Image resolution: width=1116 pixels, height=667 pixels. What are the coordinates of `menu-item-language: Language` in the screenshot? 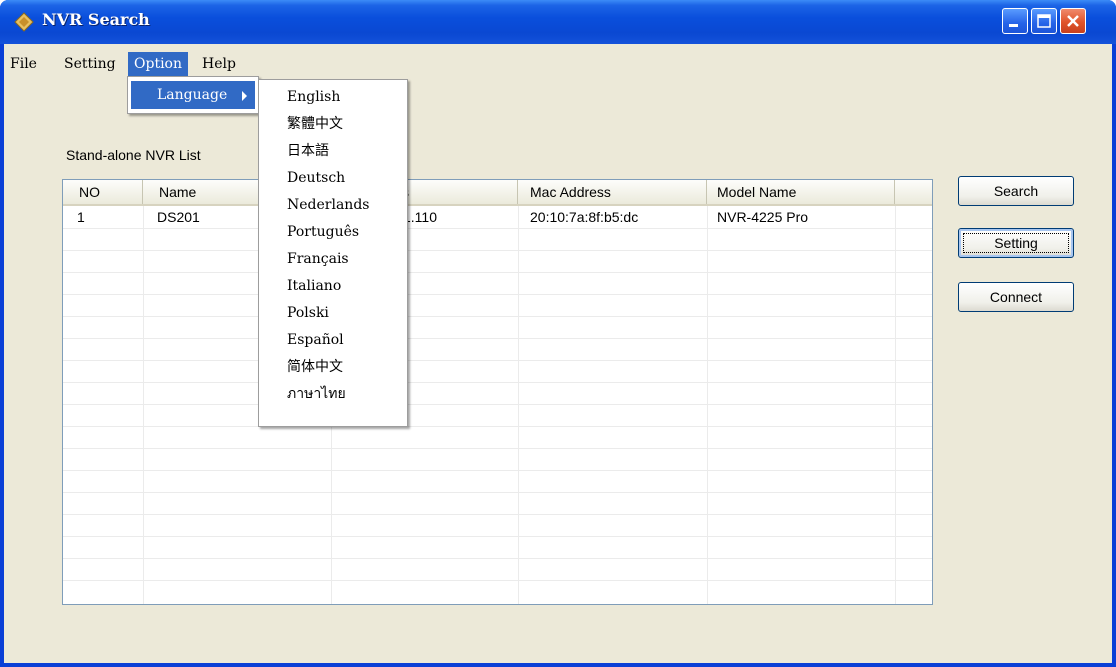 It's located at (193, 95).